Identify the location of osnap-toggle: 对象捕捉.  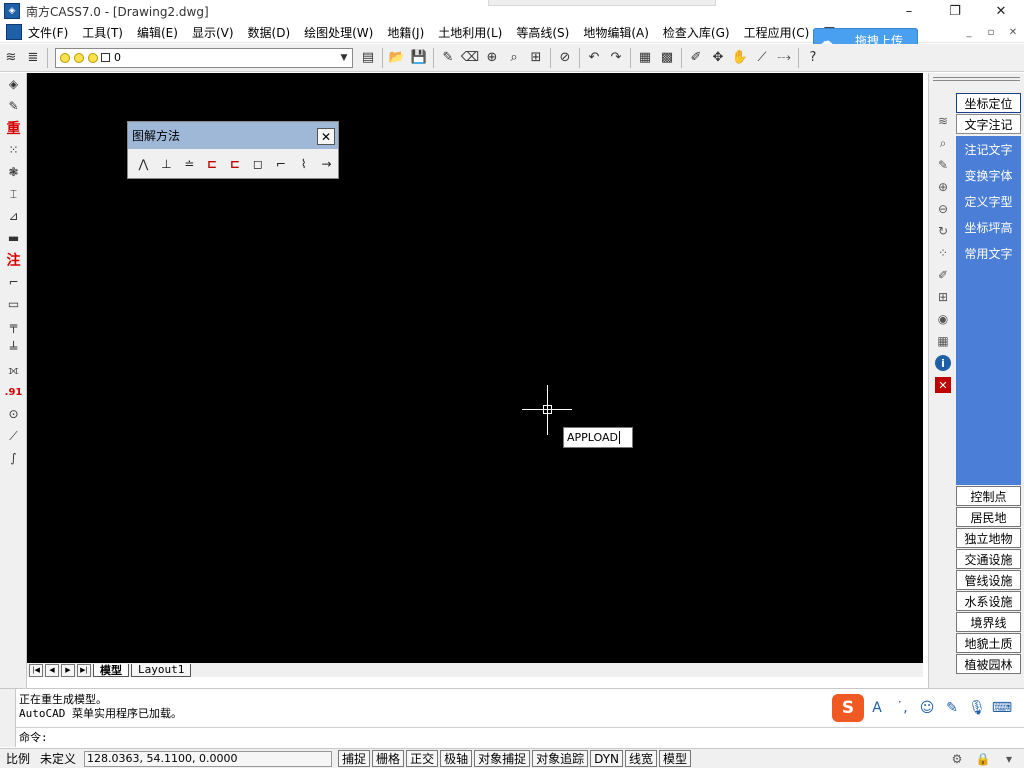
(502, 758).